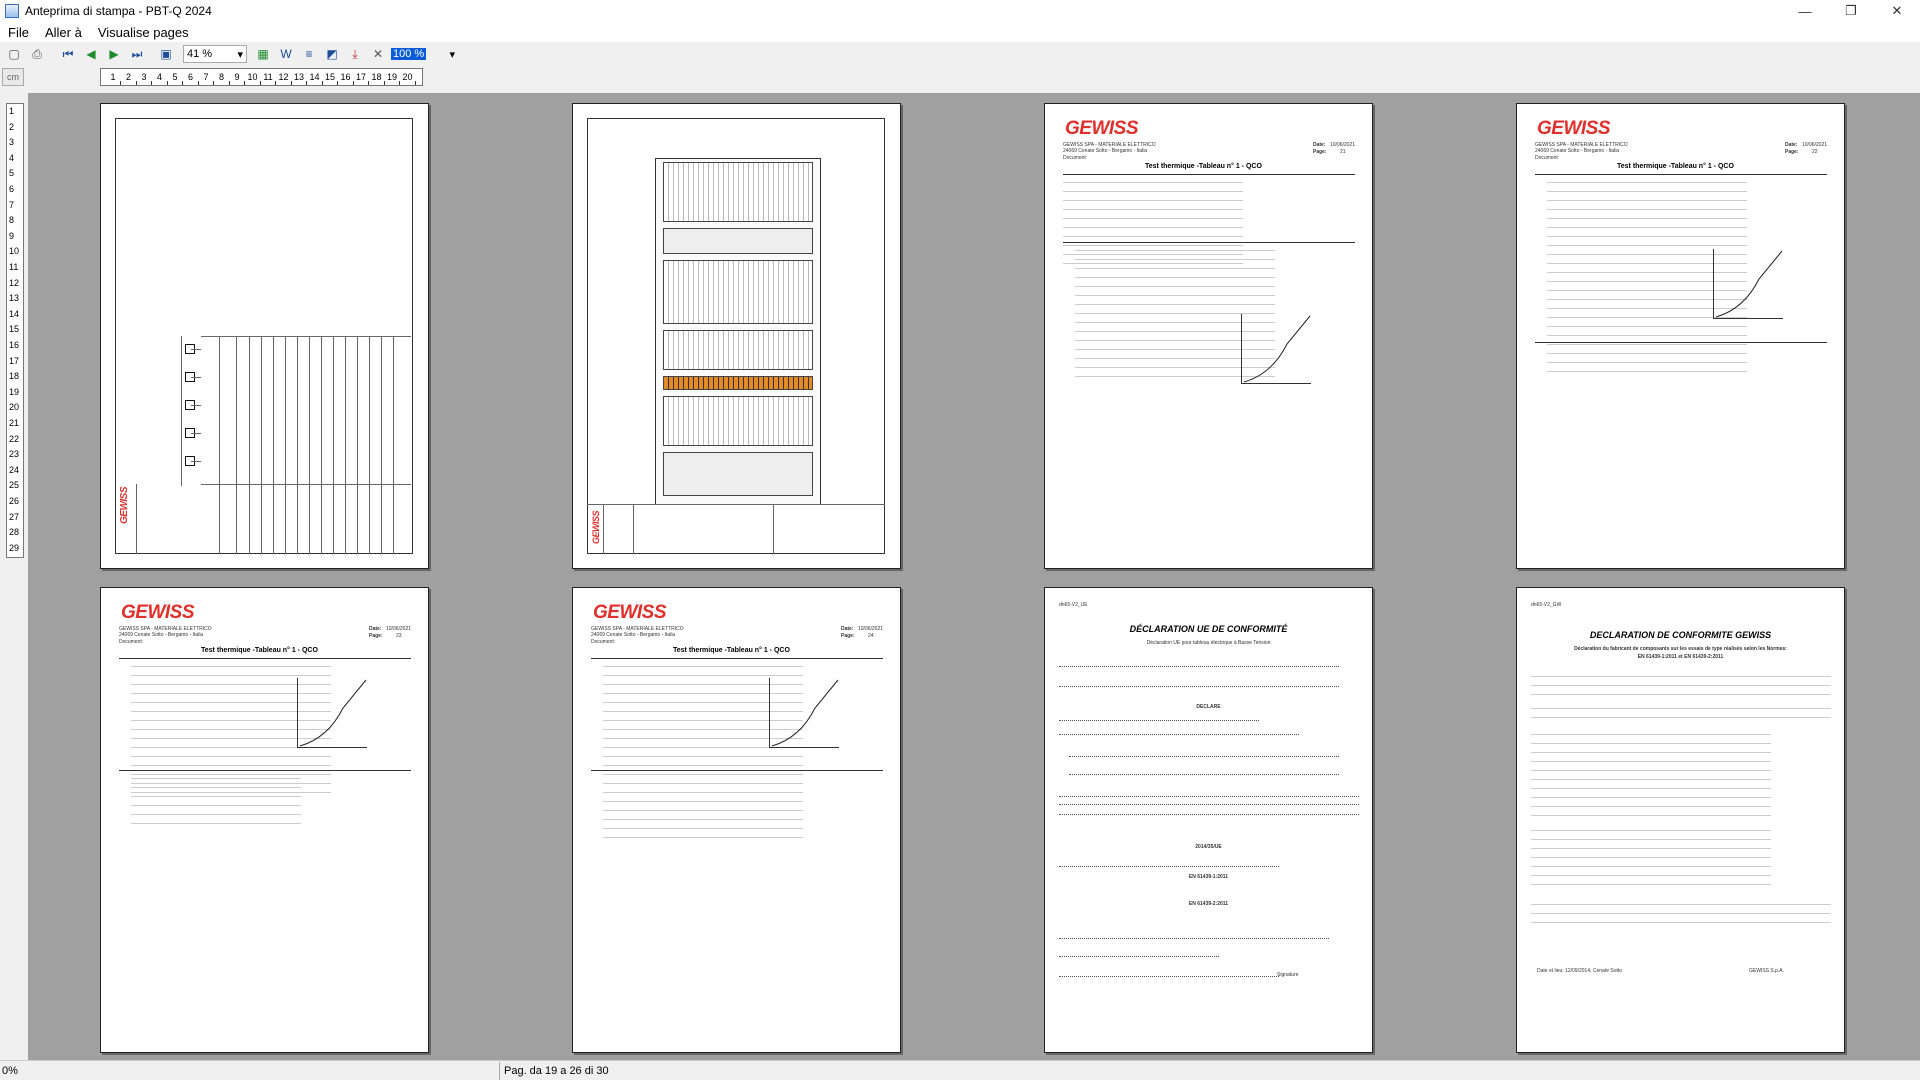  I want to click on menu-view-pages: Visualise pages, so click(143, 32).